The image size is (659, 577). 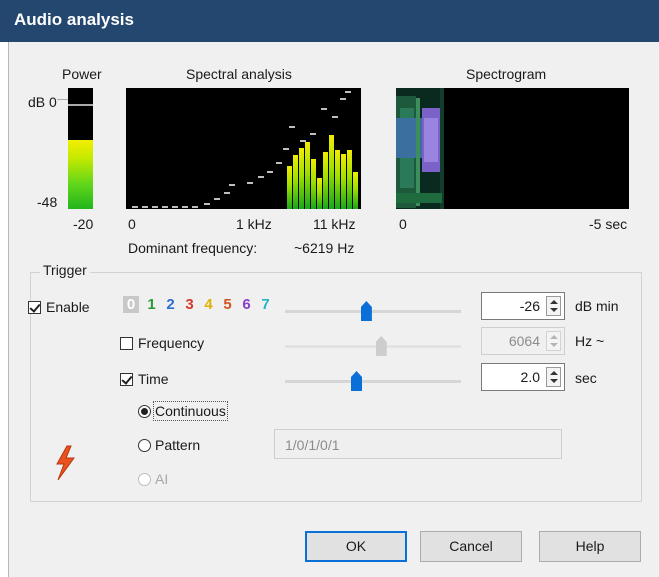 I want to click on pattern-label: Pattern, so click(x=177, y=445).